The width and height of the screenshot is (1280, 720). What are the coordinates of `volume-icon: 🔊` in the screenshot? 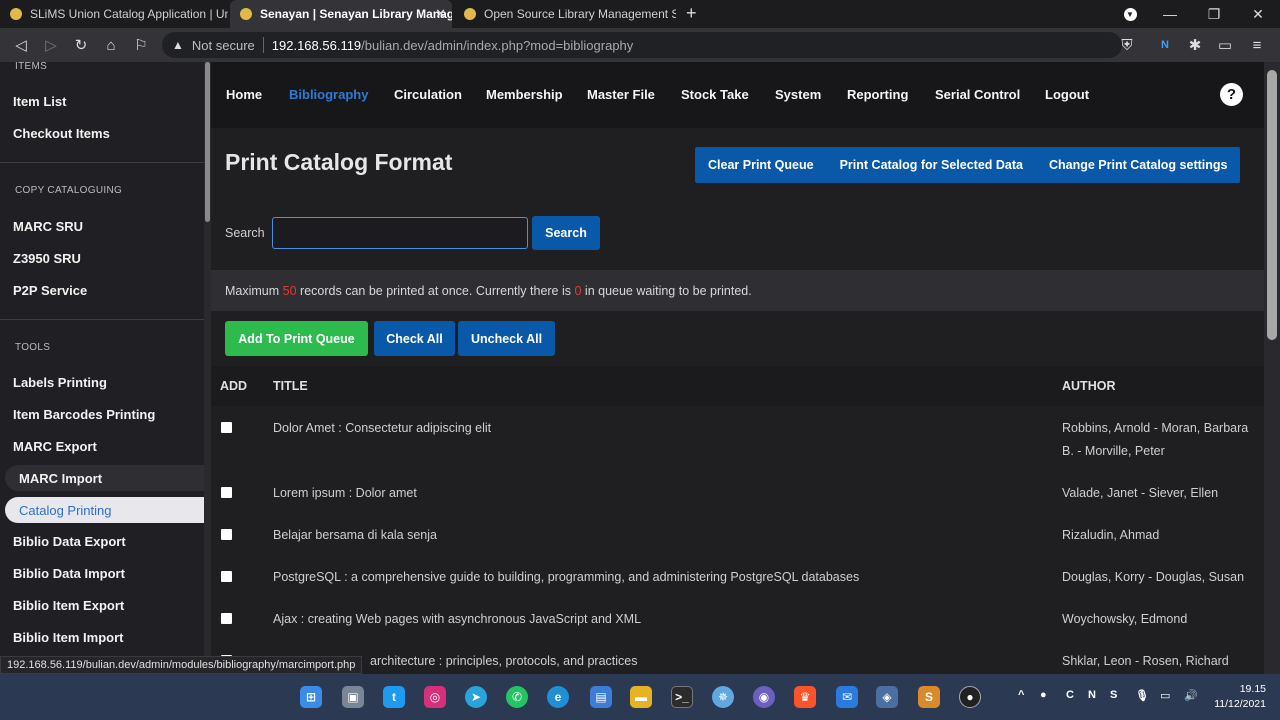 It's located at (1191, 695).